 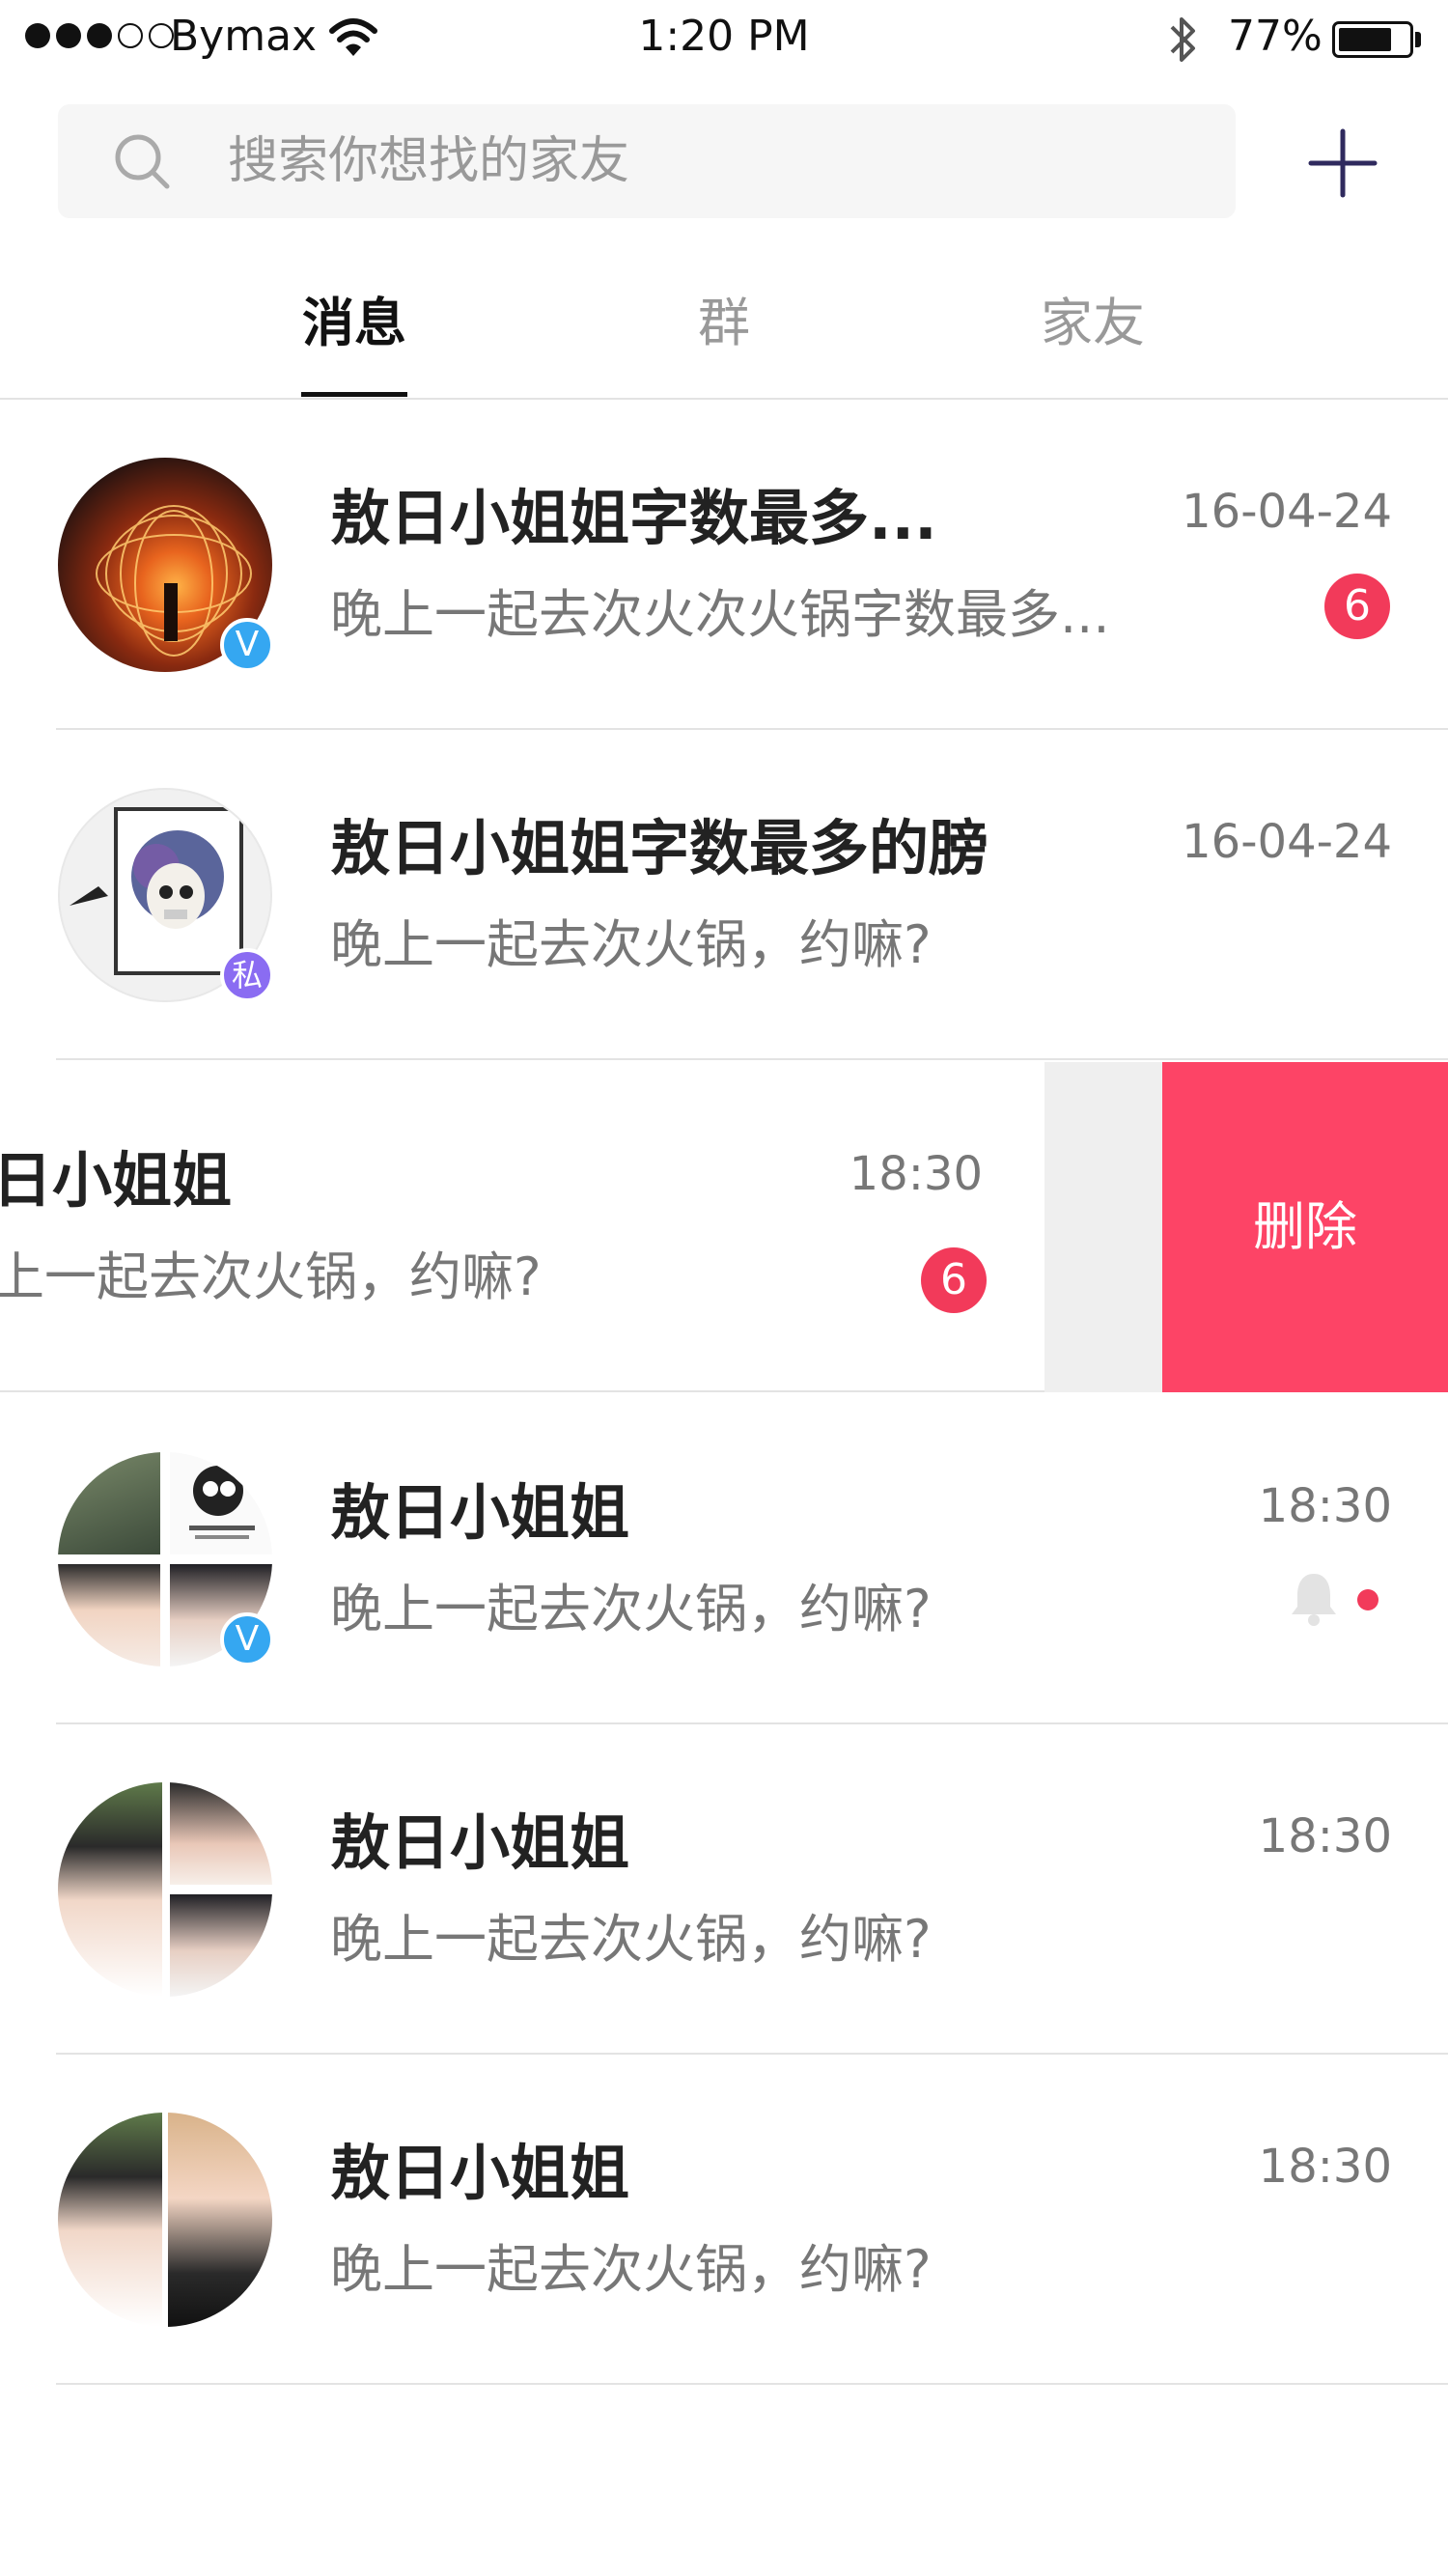 What do you see at coordinates (724, 895) in the screenshot?
I see `conversation-row: 私 敖日小姐姐字数最多的膀 晚上一起去次火锅，约嘛? 16-04-24` at bounding box center [724, 895].